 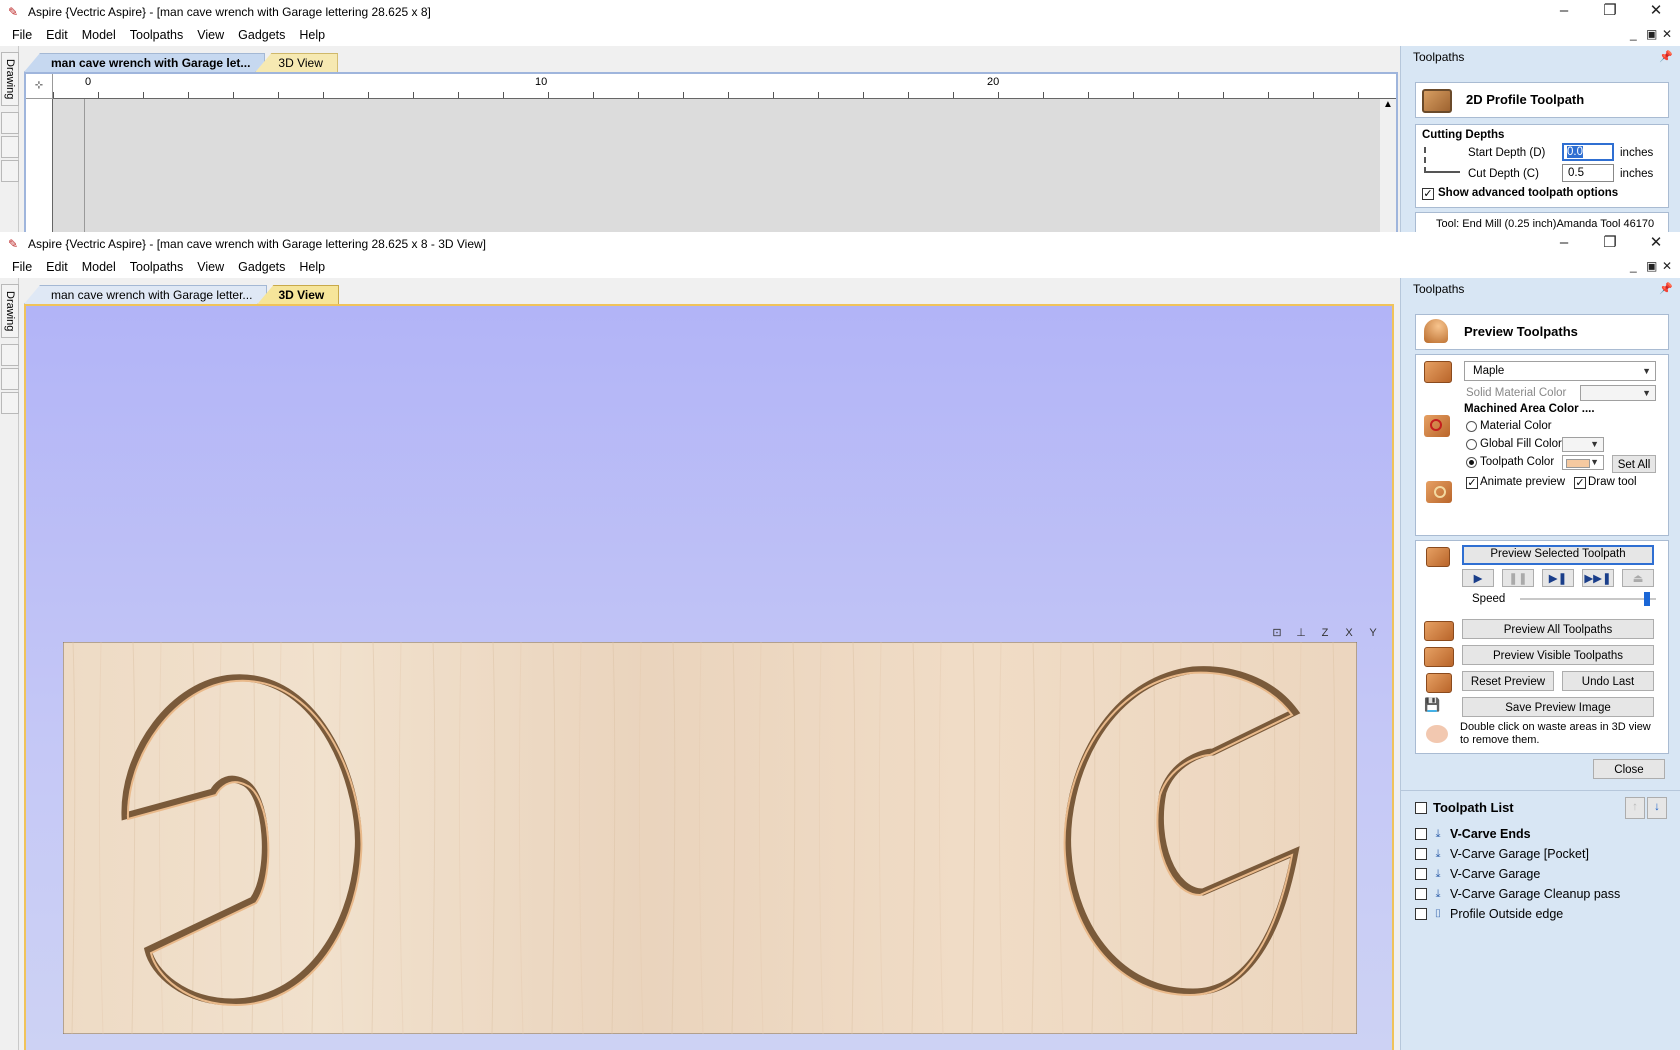 I want to click on zoom-extents-icon: ⊡, so click(x=1277, y=633).